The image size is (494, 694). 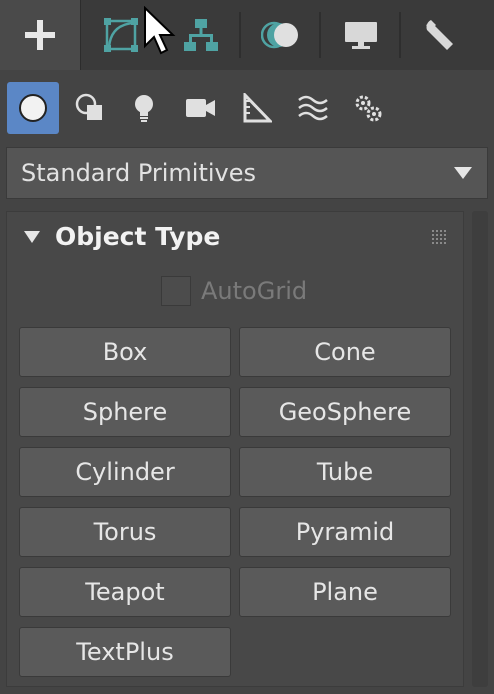 I want to click on chevron-down-icon, so click(x=463, y=173).